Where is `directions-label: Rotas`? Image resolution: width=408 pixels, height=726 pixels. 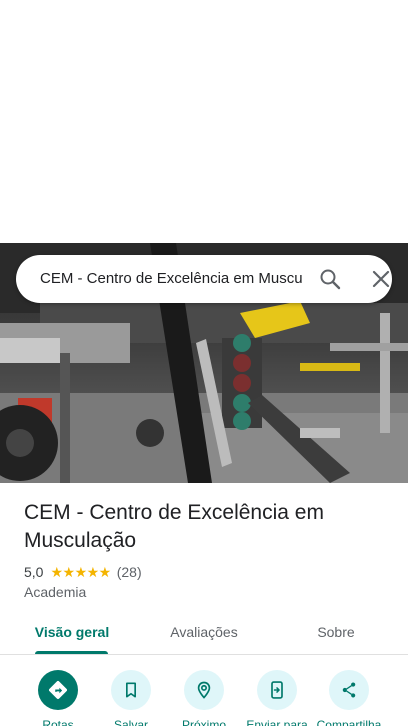
directions-label: Rotas is located at coordinates (58, 722).